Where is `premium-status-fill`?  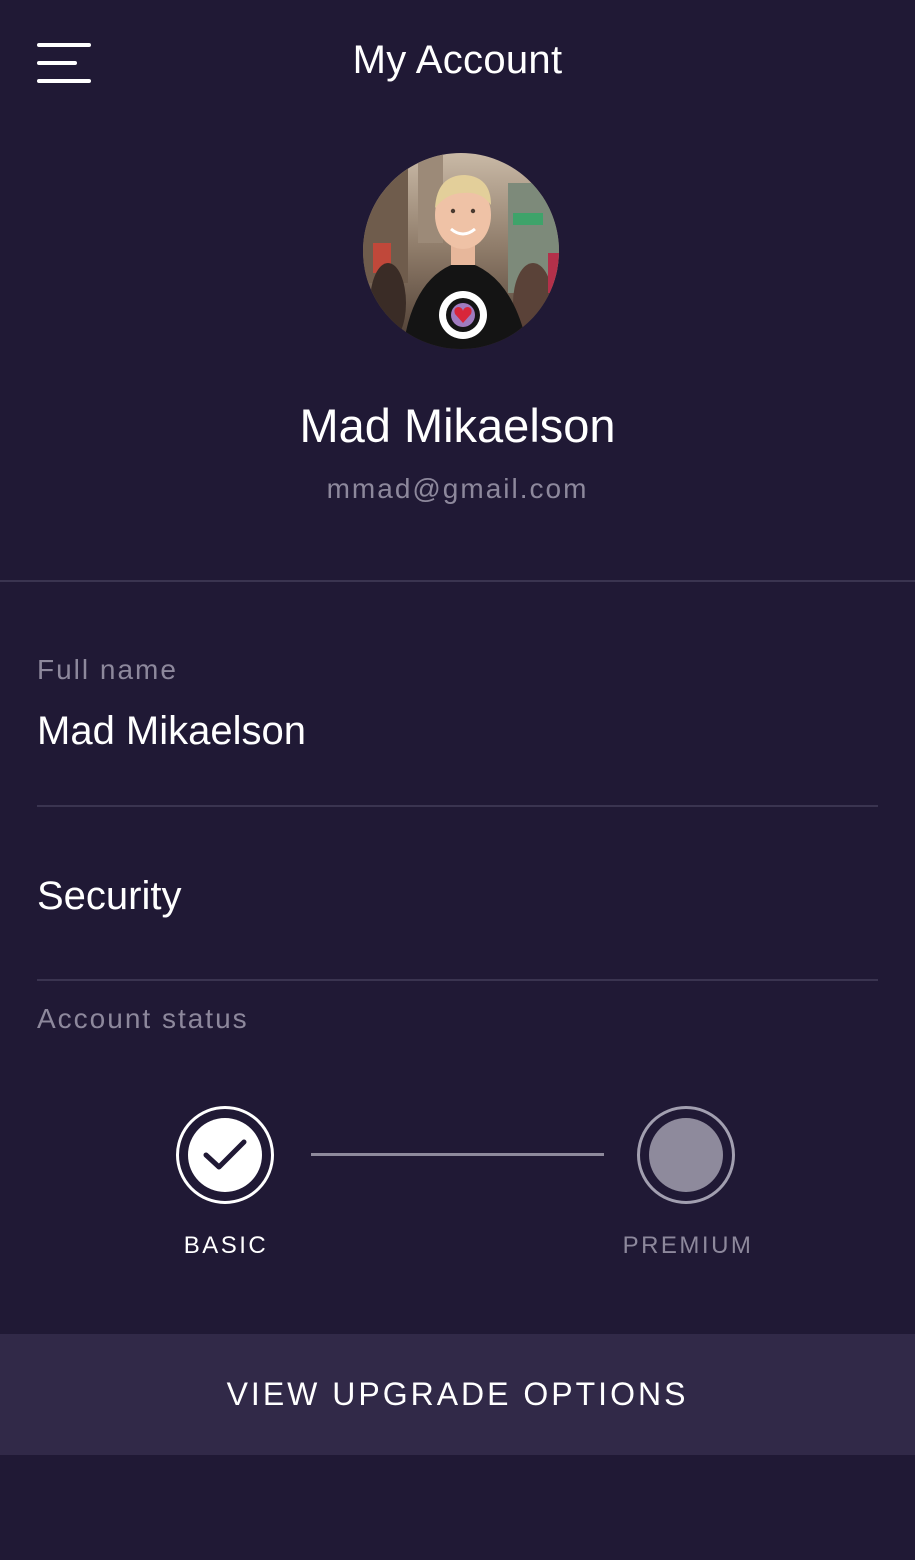 premium-status-fill is located at coordinates (686, 1155).